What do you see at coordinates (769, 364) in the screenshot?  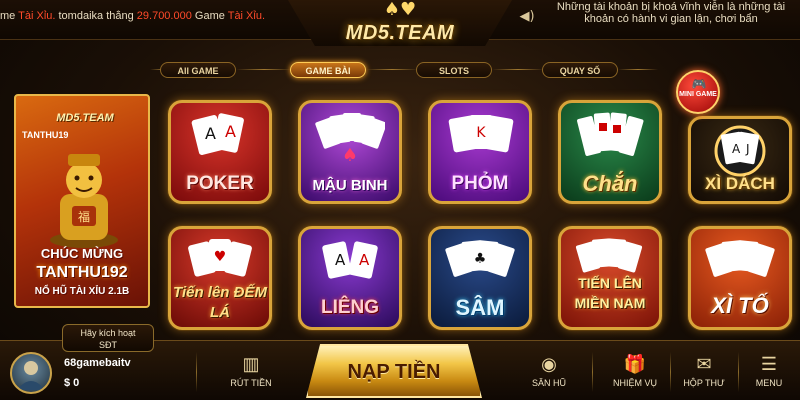 I see `hamburger-menu-icon: ☰` at bounding box center [769, 364].